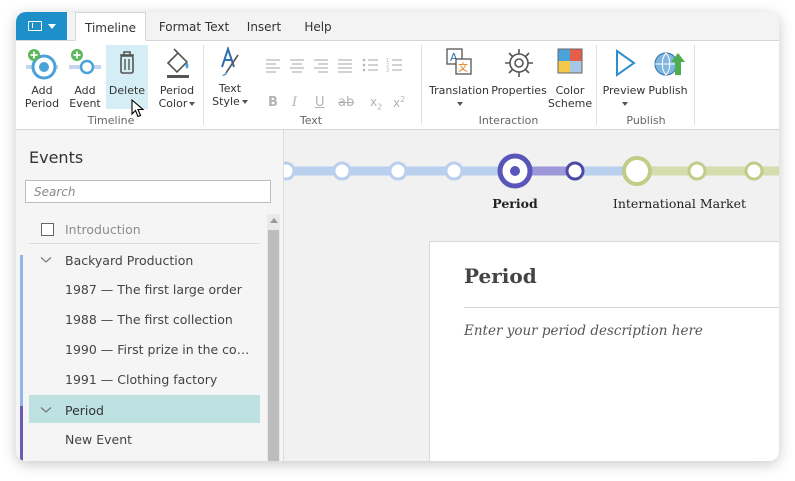  I want to click on scroll-up-icon, so click(274, 220).